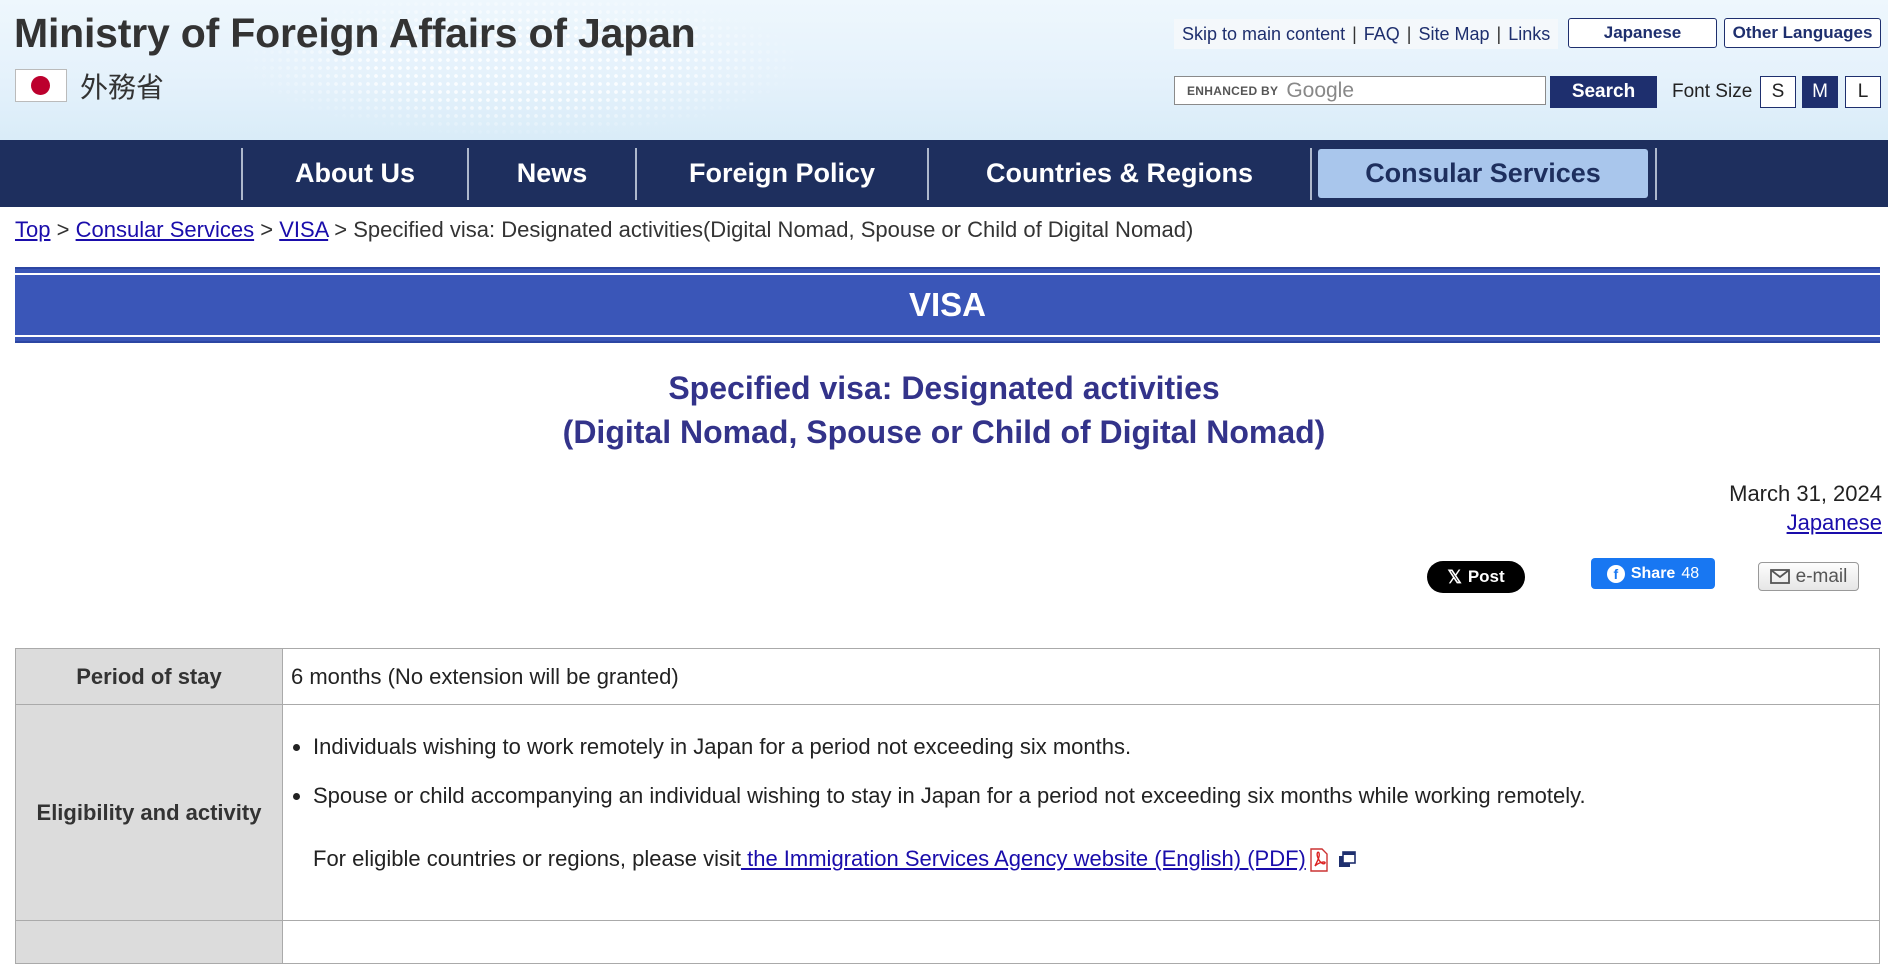  I want to click on envelope-icon, so click(1779, 576).